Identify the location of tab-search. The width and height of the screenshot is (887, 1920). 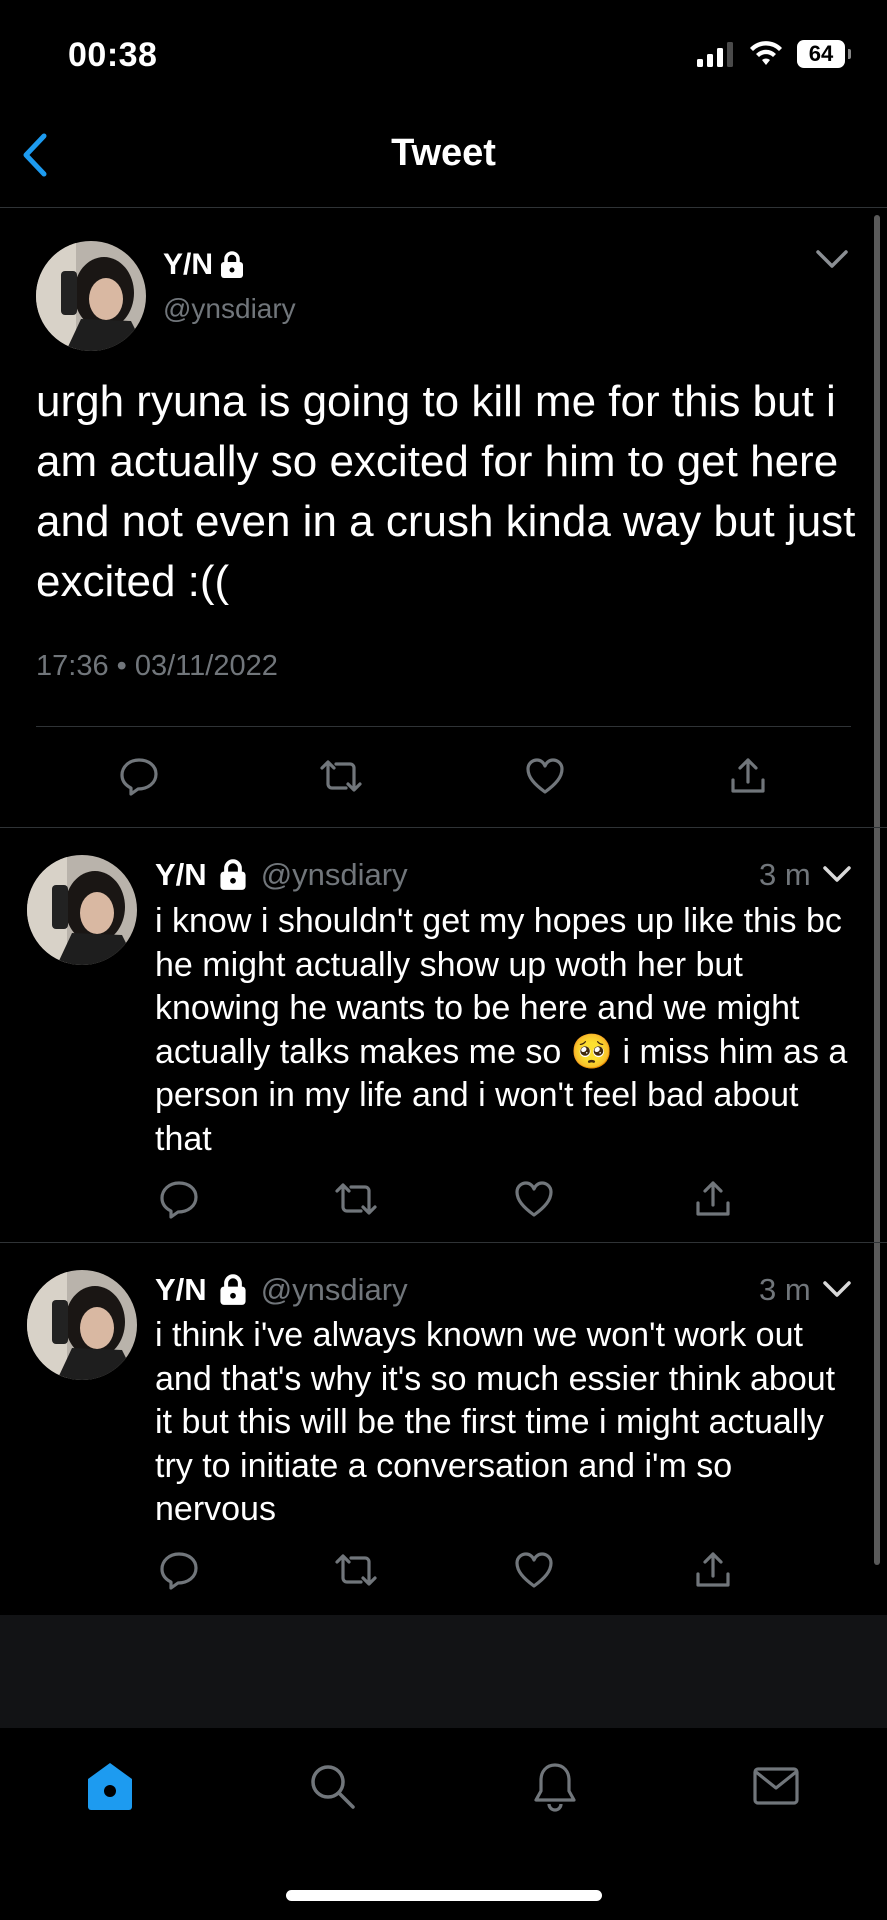
(332, 1786).